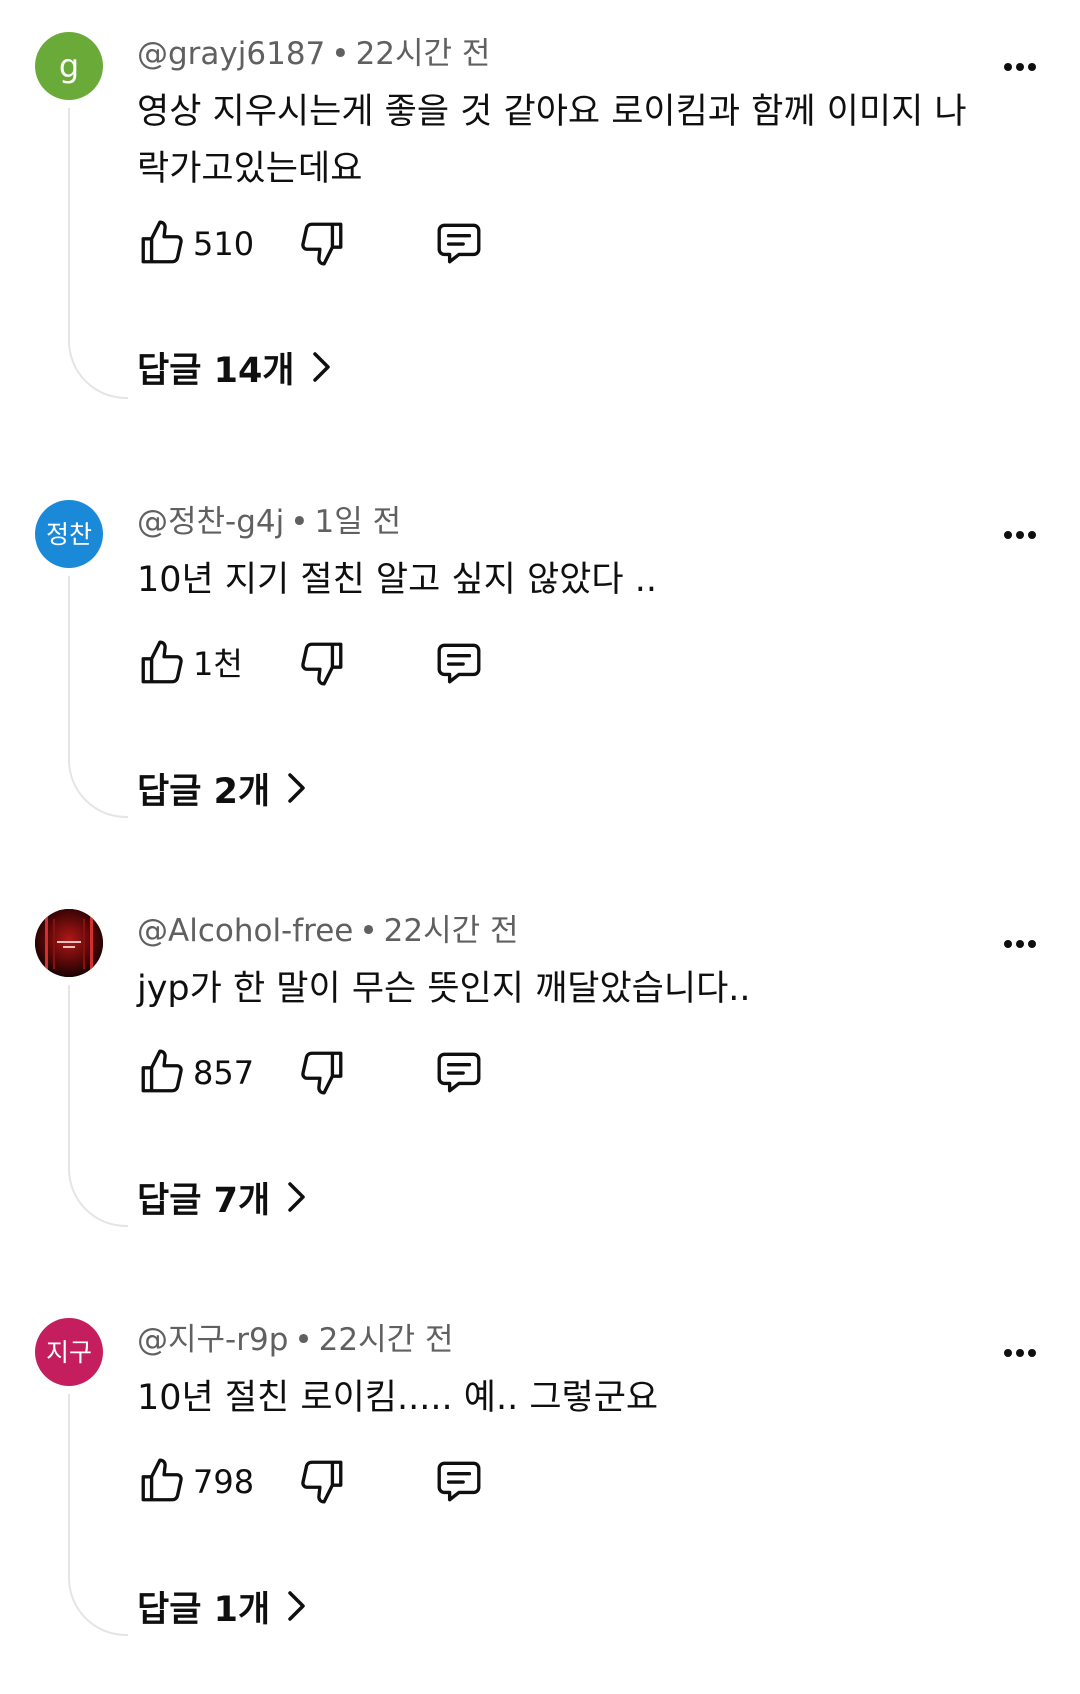 The width and height of the screenshot is (1080, 1694). Describe the element at coordinates (398, 1398) in the screenshot. I see `comment-text: 10년 절친 로이킴..... 예.. 그렇군요` at that location.